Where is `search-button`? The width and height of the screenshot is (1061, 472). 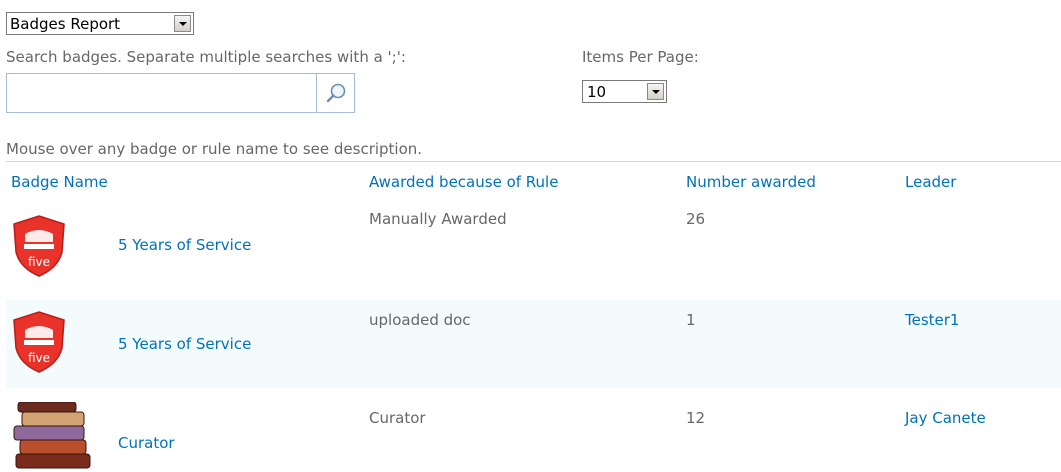
search-button is located at coordinates (335, 93).